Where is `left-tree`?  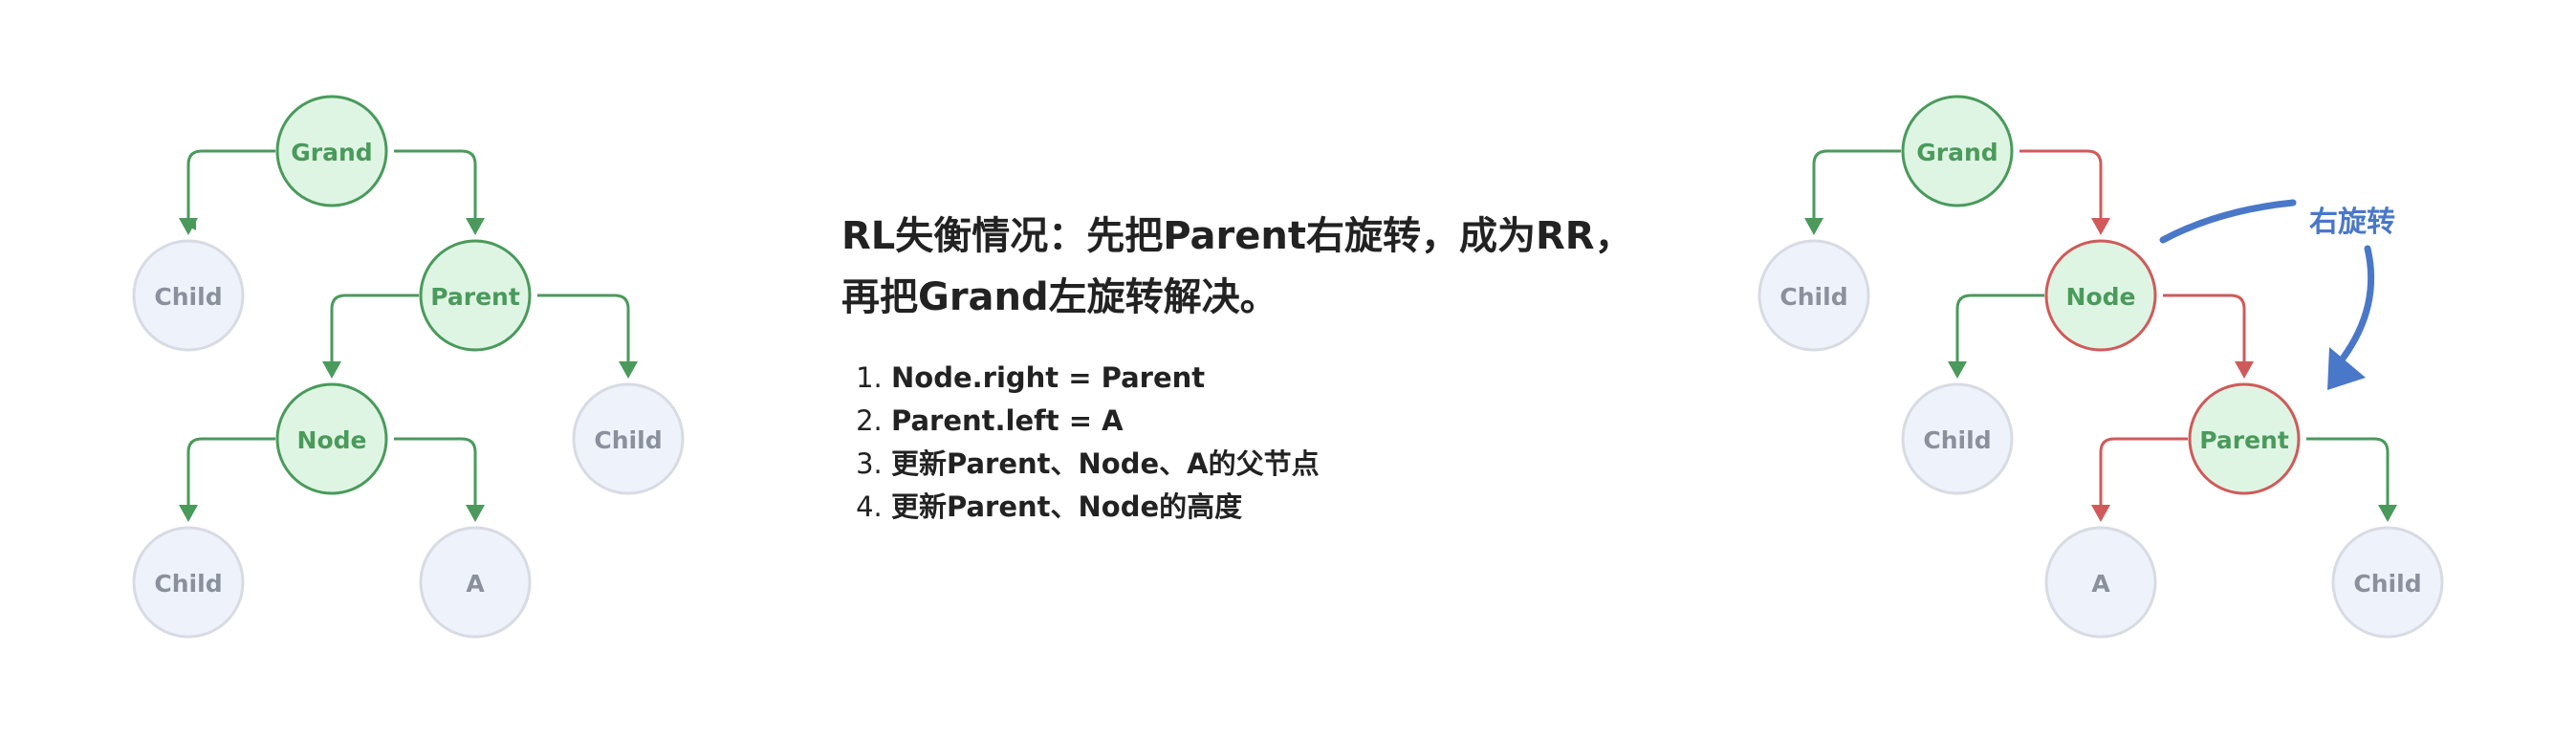 left-tree is located at coordinates (408, 335).